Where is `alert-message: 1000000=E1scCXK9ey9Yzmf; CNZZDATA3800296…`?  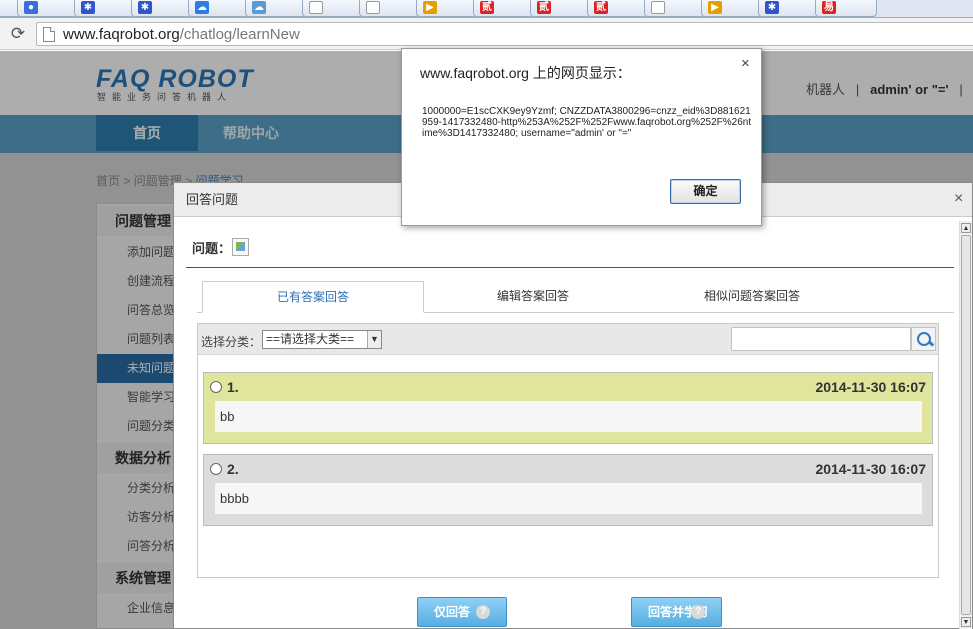
alert-message: 1000000=E1scCXK9ey9Yzmf; CNZZDATA3800296… is located at coordinates (587, 122).